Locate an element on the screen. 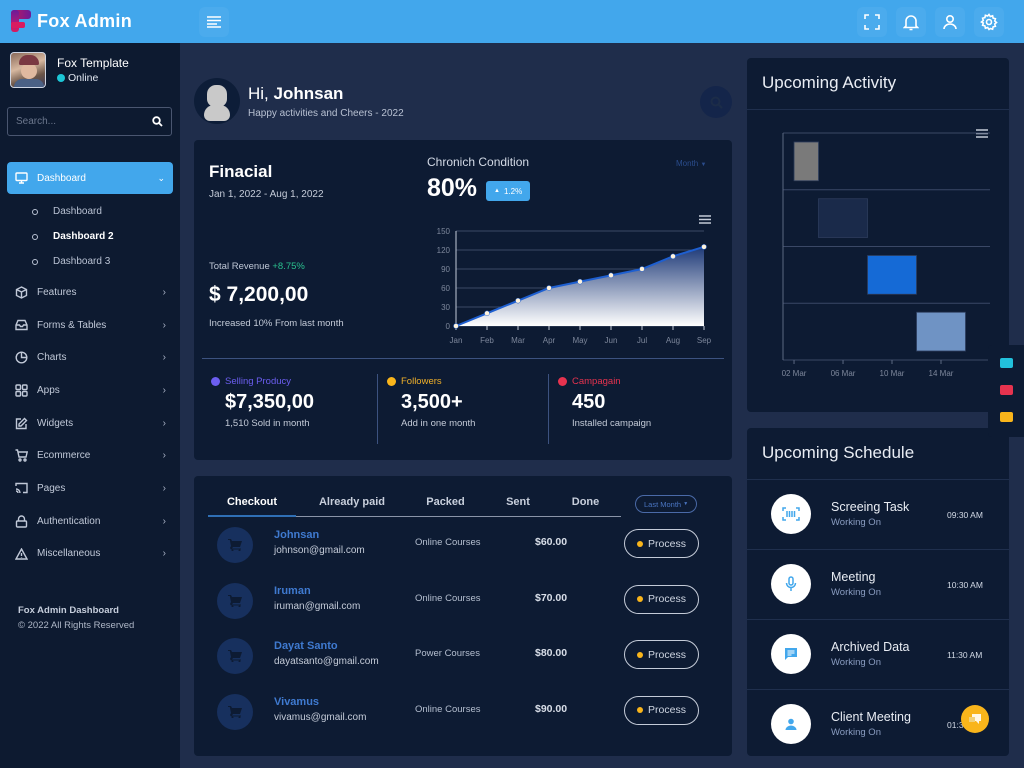 This screenshot has height=768, width=1024. process-label: Process is located at coordinates (667, 710).